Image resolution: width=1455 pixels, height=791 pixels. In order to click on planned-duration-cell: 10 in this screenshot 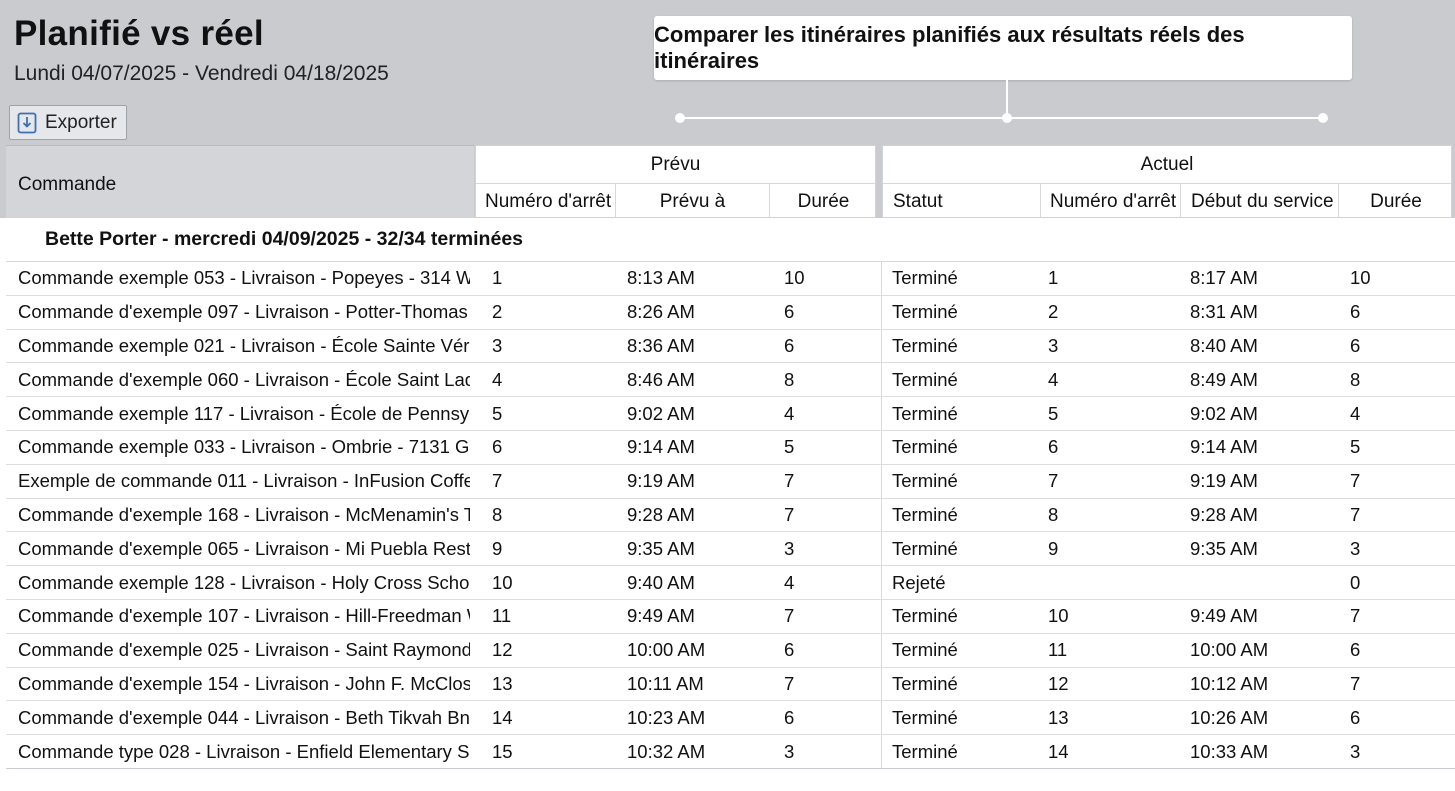, I will do `click(794, 278)`.